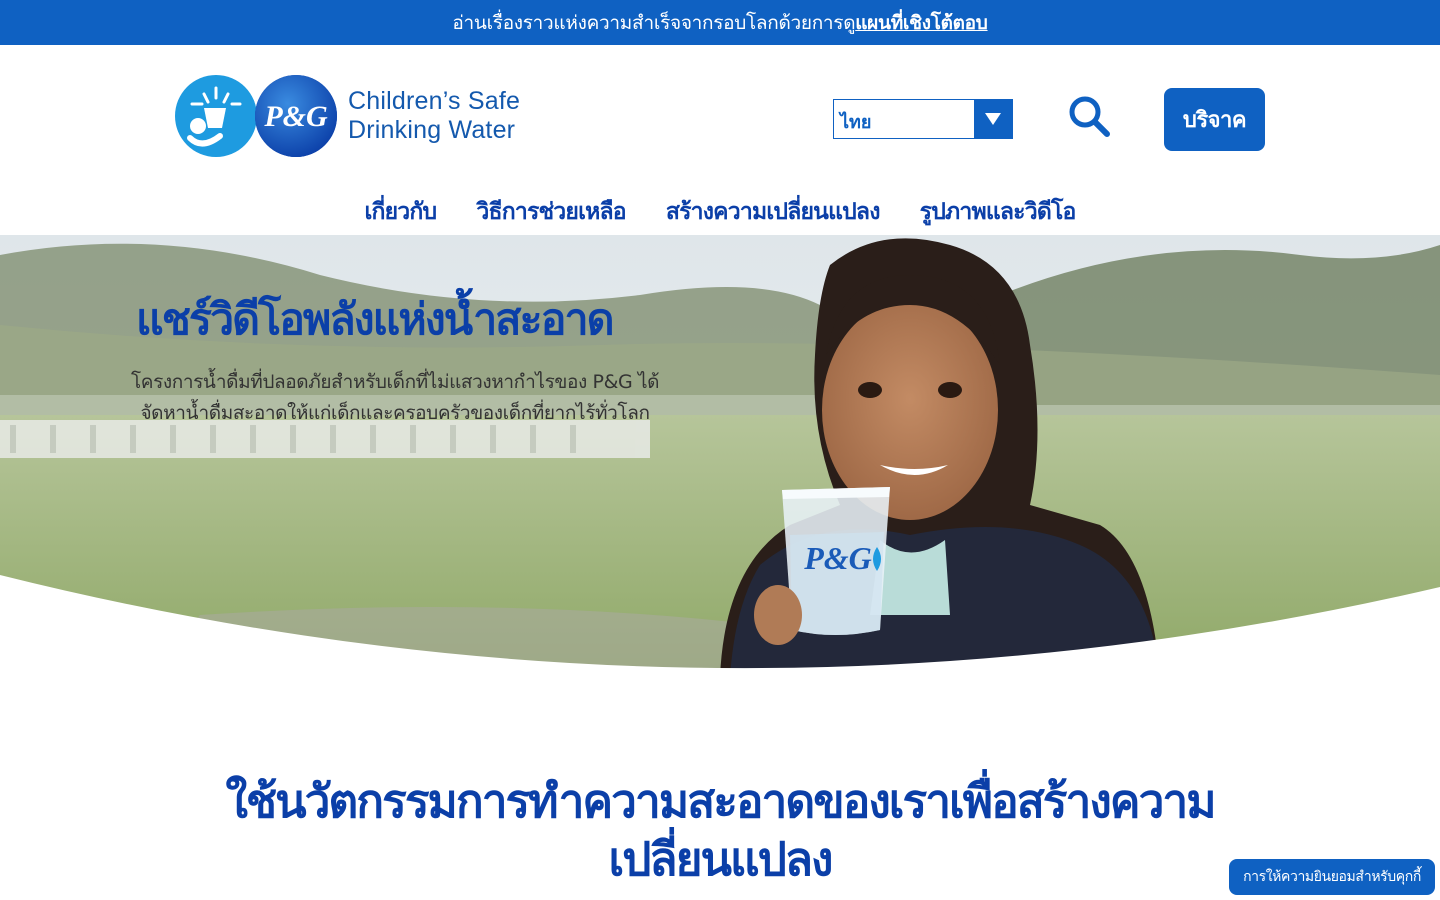  I want to click on search-button, so click(1089, 117).